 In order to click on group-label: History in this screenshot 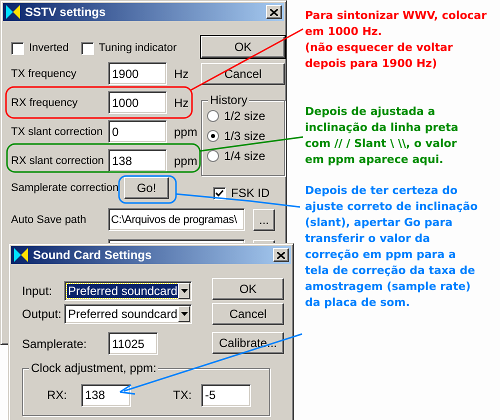, I will do `click(229, 100)`.